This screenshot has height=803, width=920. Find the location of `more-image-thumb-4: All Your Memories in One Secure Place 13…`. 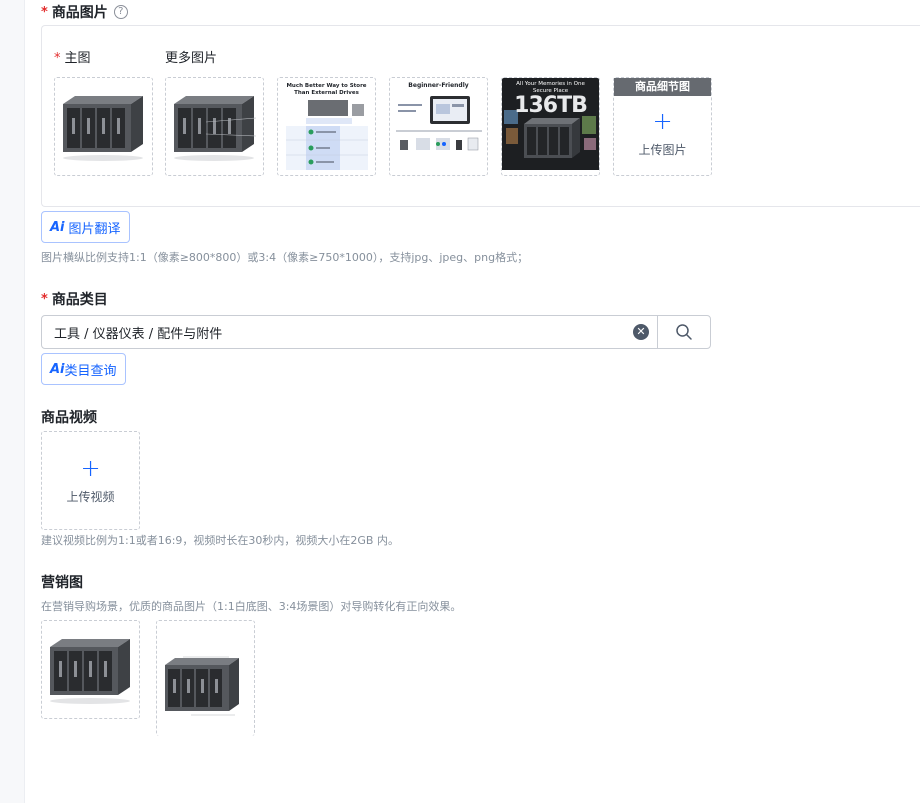

more-image-thumb-4: All Your Memories in One Secure Place 13… is located at coordinates (550, 126).